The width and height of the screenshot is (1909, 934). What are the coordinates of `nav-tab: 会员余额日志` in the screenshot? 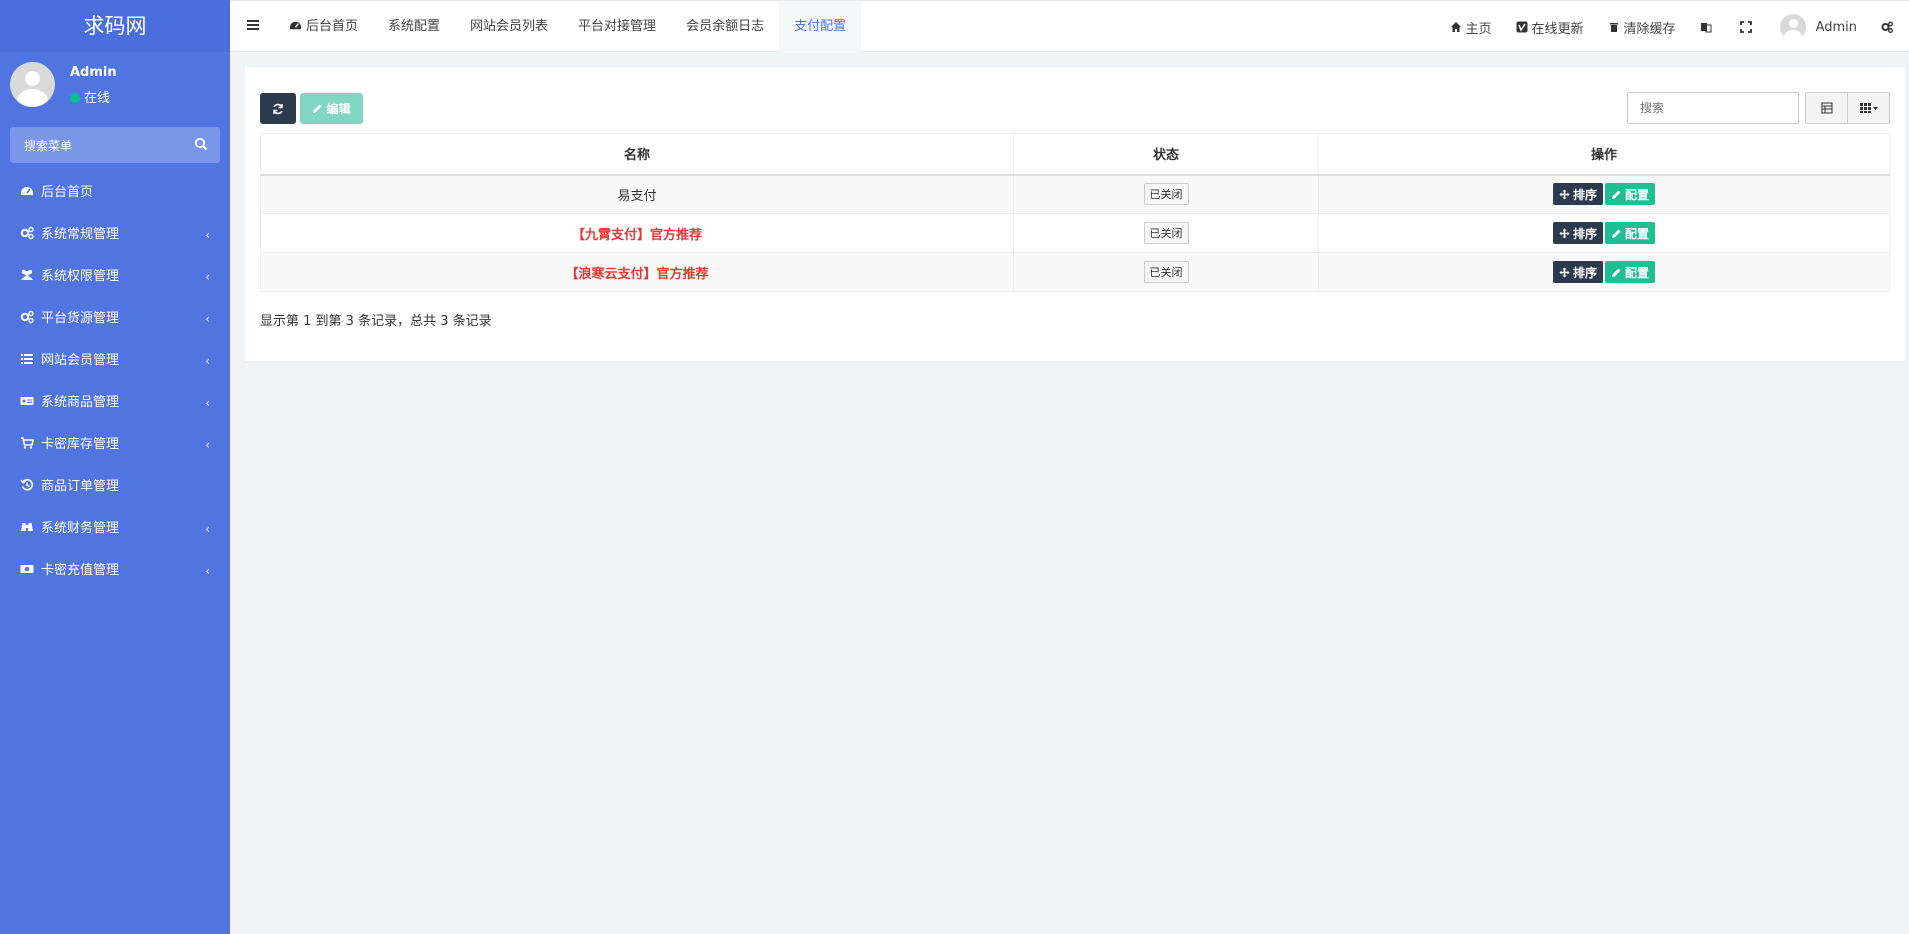 It's located at (725, 27).